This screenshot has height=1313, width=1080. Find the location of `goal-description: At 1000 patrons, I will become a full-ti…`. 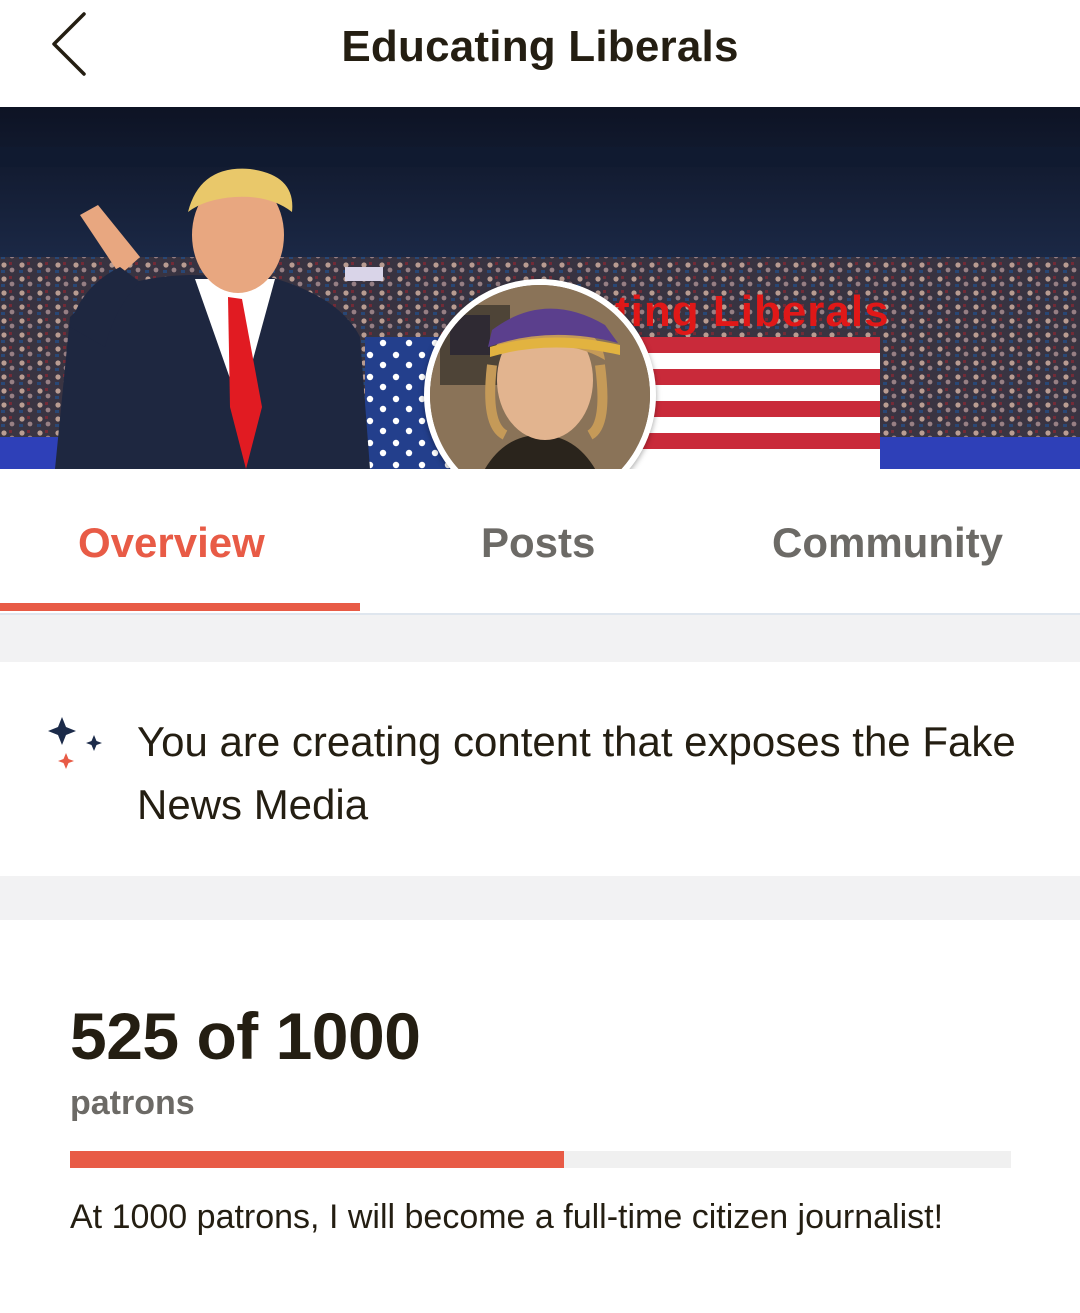

goal-description: At 1000 patrons, I will become a full-ti… is located at coordinates (507, 1217).